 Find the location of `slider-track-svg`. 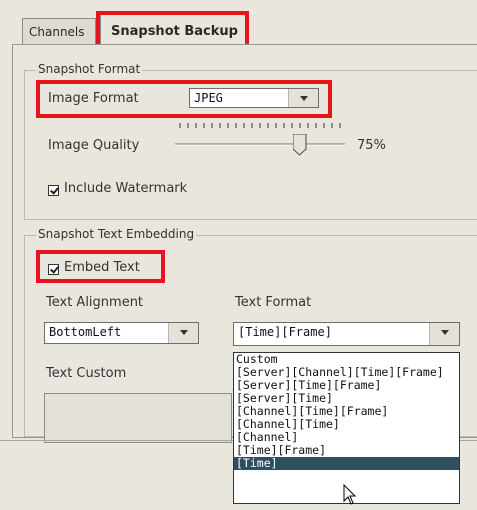

slider-track-svg is located at coordinates (260, 134).